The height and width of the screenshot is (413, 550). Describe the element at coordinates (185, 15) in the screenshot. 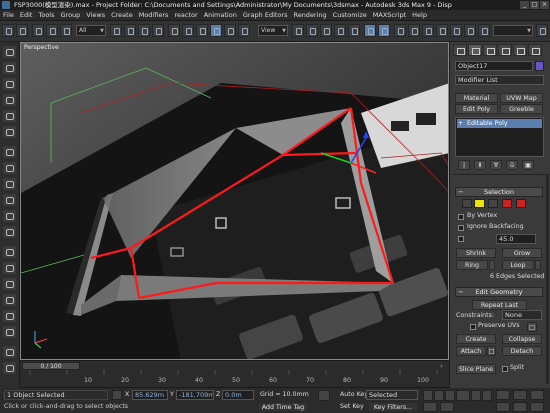

I see `menu-reactor: reactor` at that location.